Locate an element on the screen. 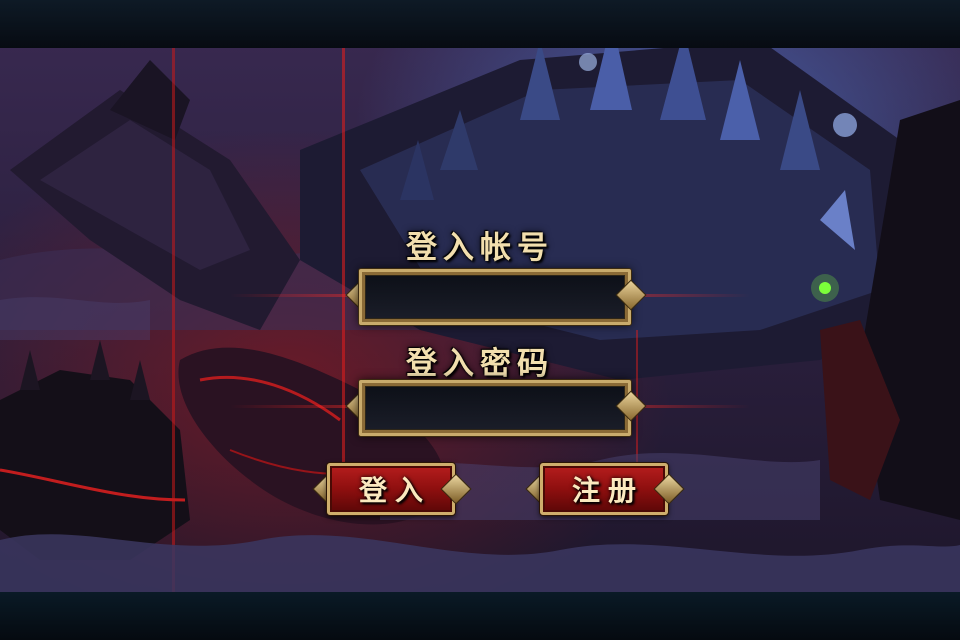  login-button: 登入 is located at coordinates (391, 489).